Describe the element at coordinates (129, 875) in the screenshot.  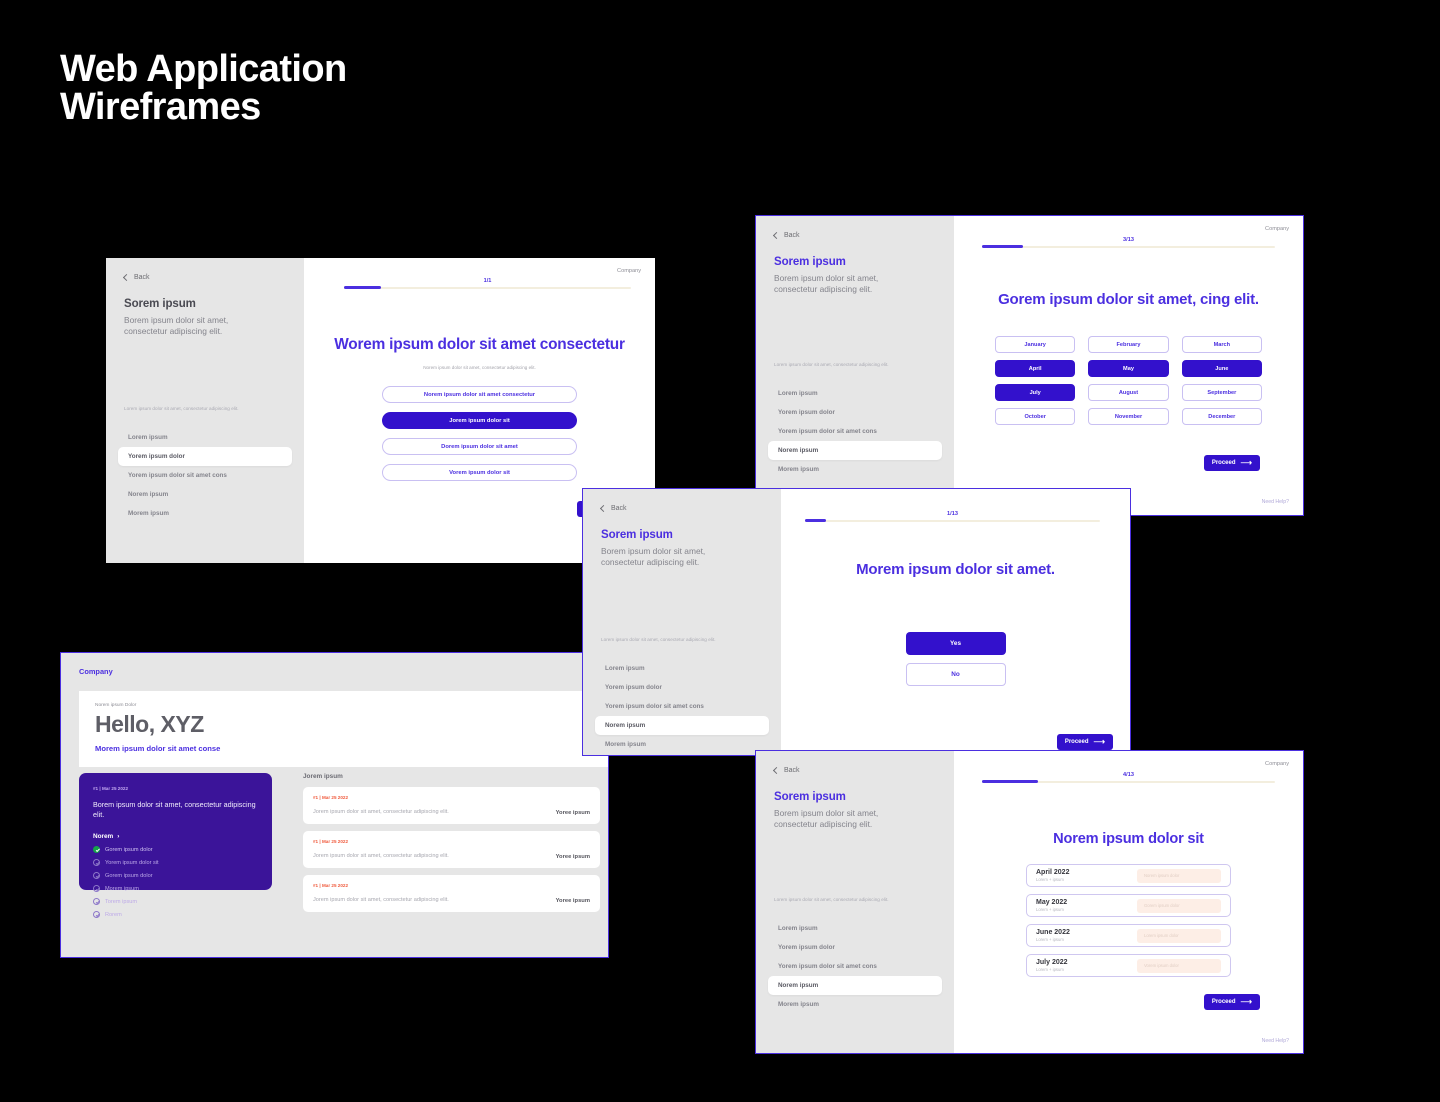
I see `checklist-item-2-label: Gorem ipsum dolor` at that location.